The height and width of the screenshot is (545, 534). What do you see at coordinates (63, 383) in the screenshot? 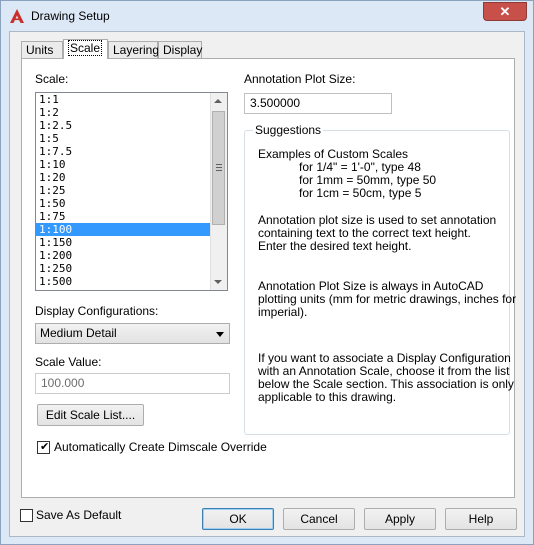
I see `scale-value-text: 100.000` at bounding box center [63, 383].